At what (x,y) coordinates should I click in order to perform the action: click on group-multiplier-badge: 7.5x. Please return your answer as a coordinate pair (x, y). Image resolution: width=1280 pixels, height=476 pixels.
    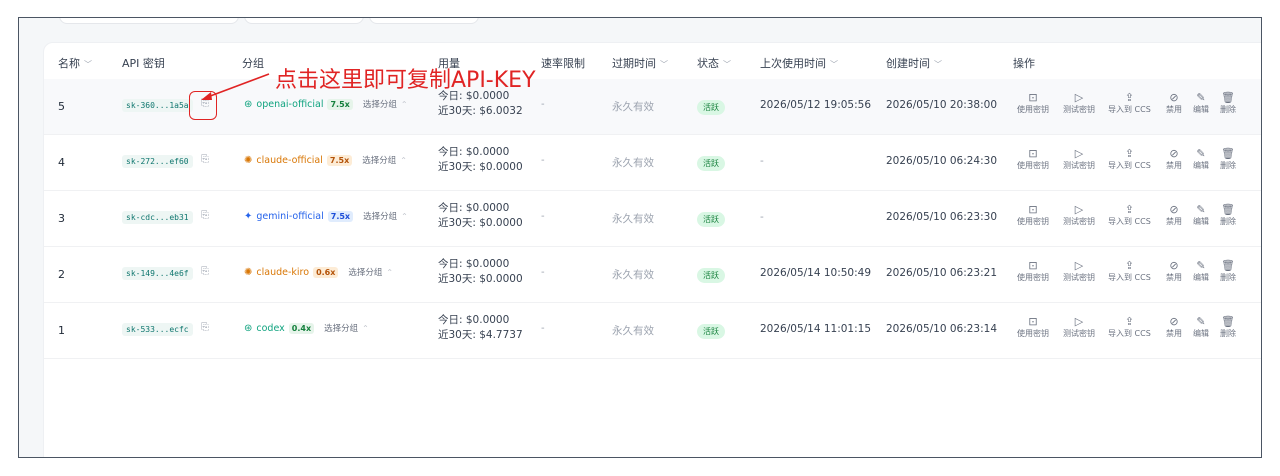
    Looking at the image, I should click on (340, 104).